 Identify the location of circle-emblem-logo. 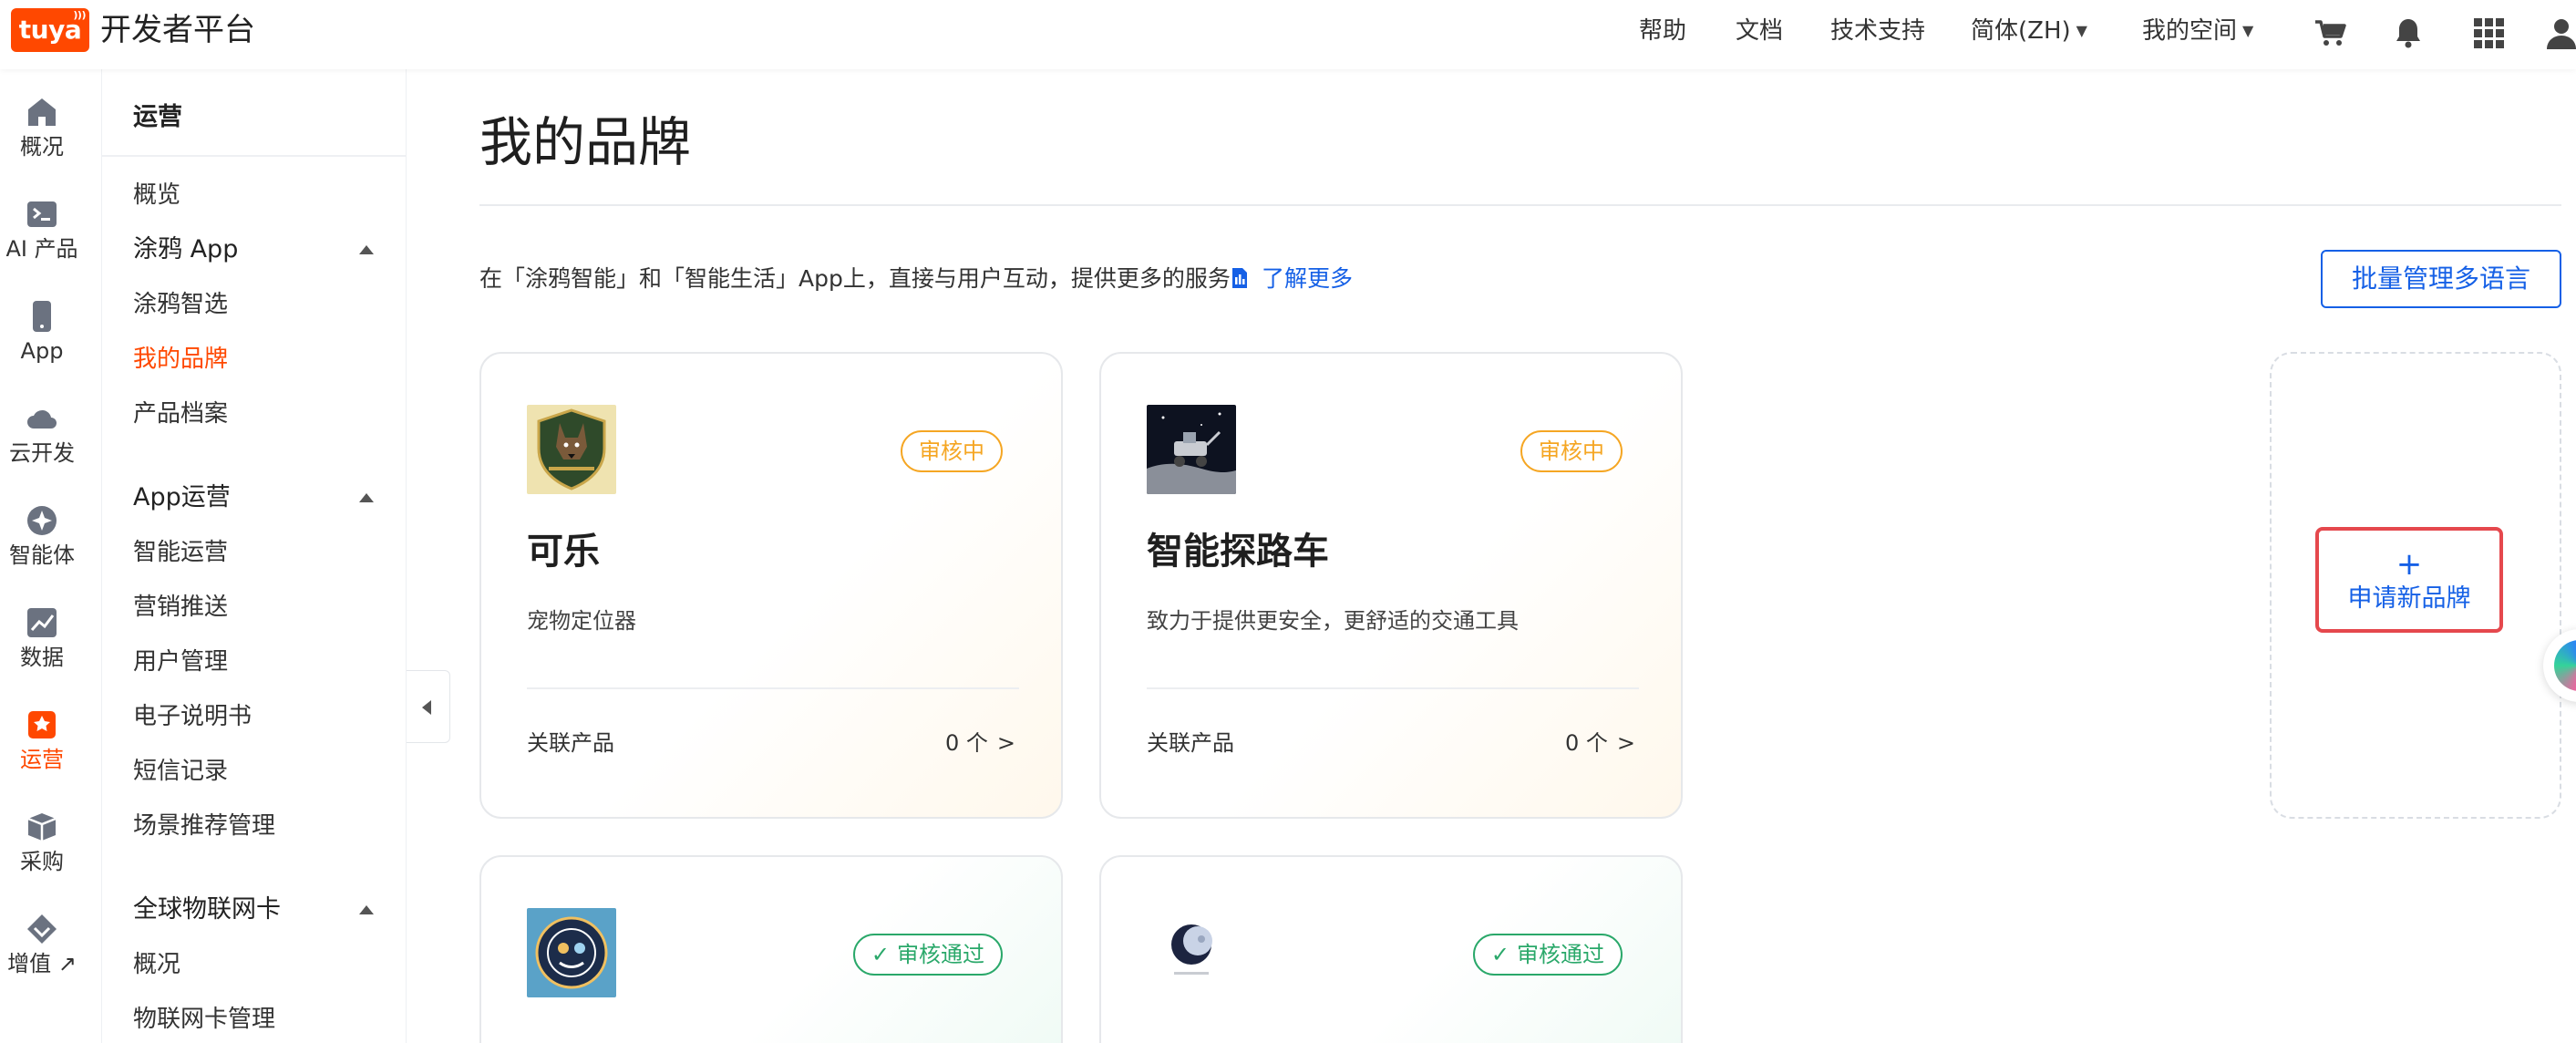
(571, 952).